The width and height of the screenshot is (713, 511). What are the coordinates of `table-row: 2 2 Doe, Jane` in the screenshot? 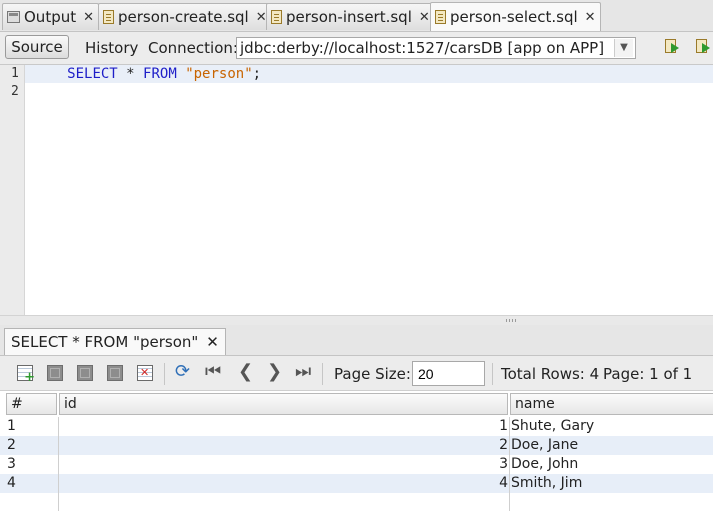 It's located at (356, 445).